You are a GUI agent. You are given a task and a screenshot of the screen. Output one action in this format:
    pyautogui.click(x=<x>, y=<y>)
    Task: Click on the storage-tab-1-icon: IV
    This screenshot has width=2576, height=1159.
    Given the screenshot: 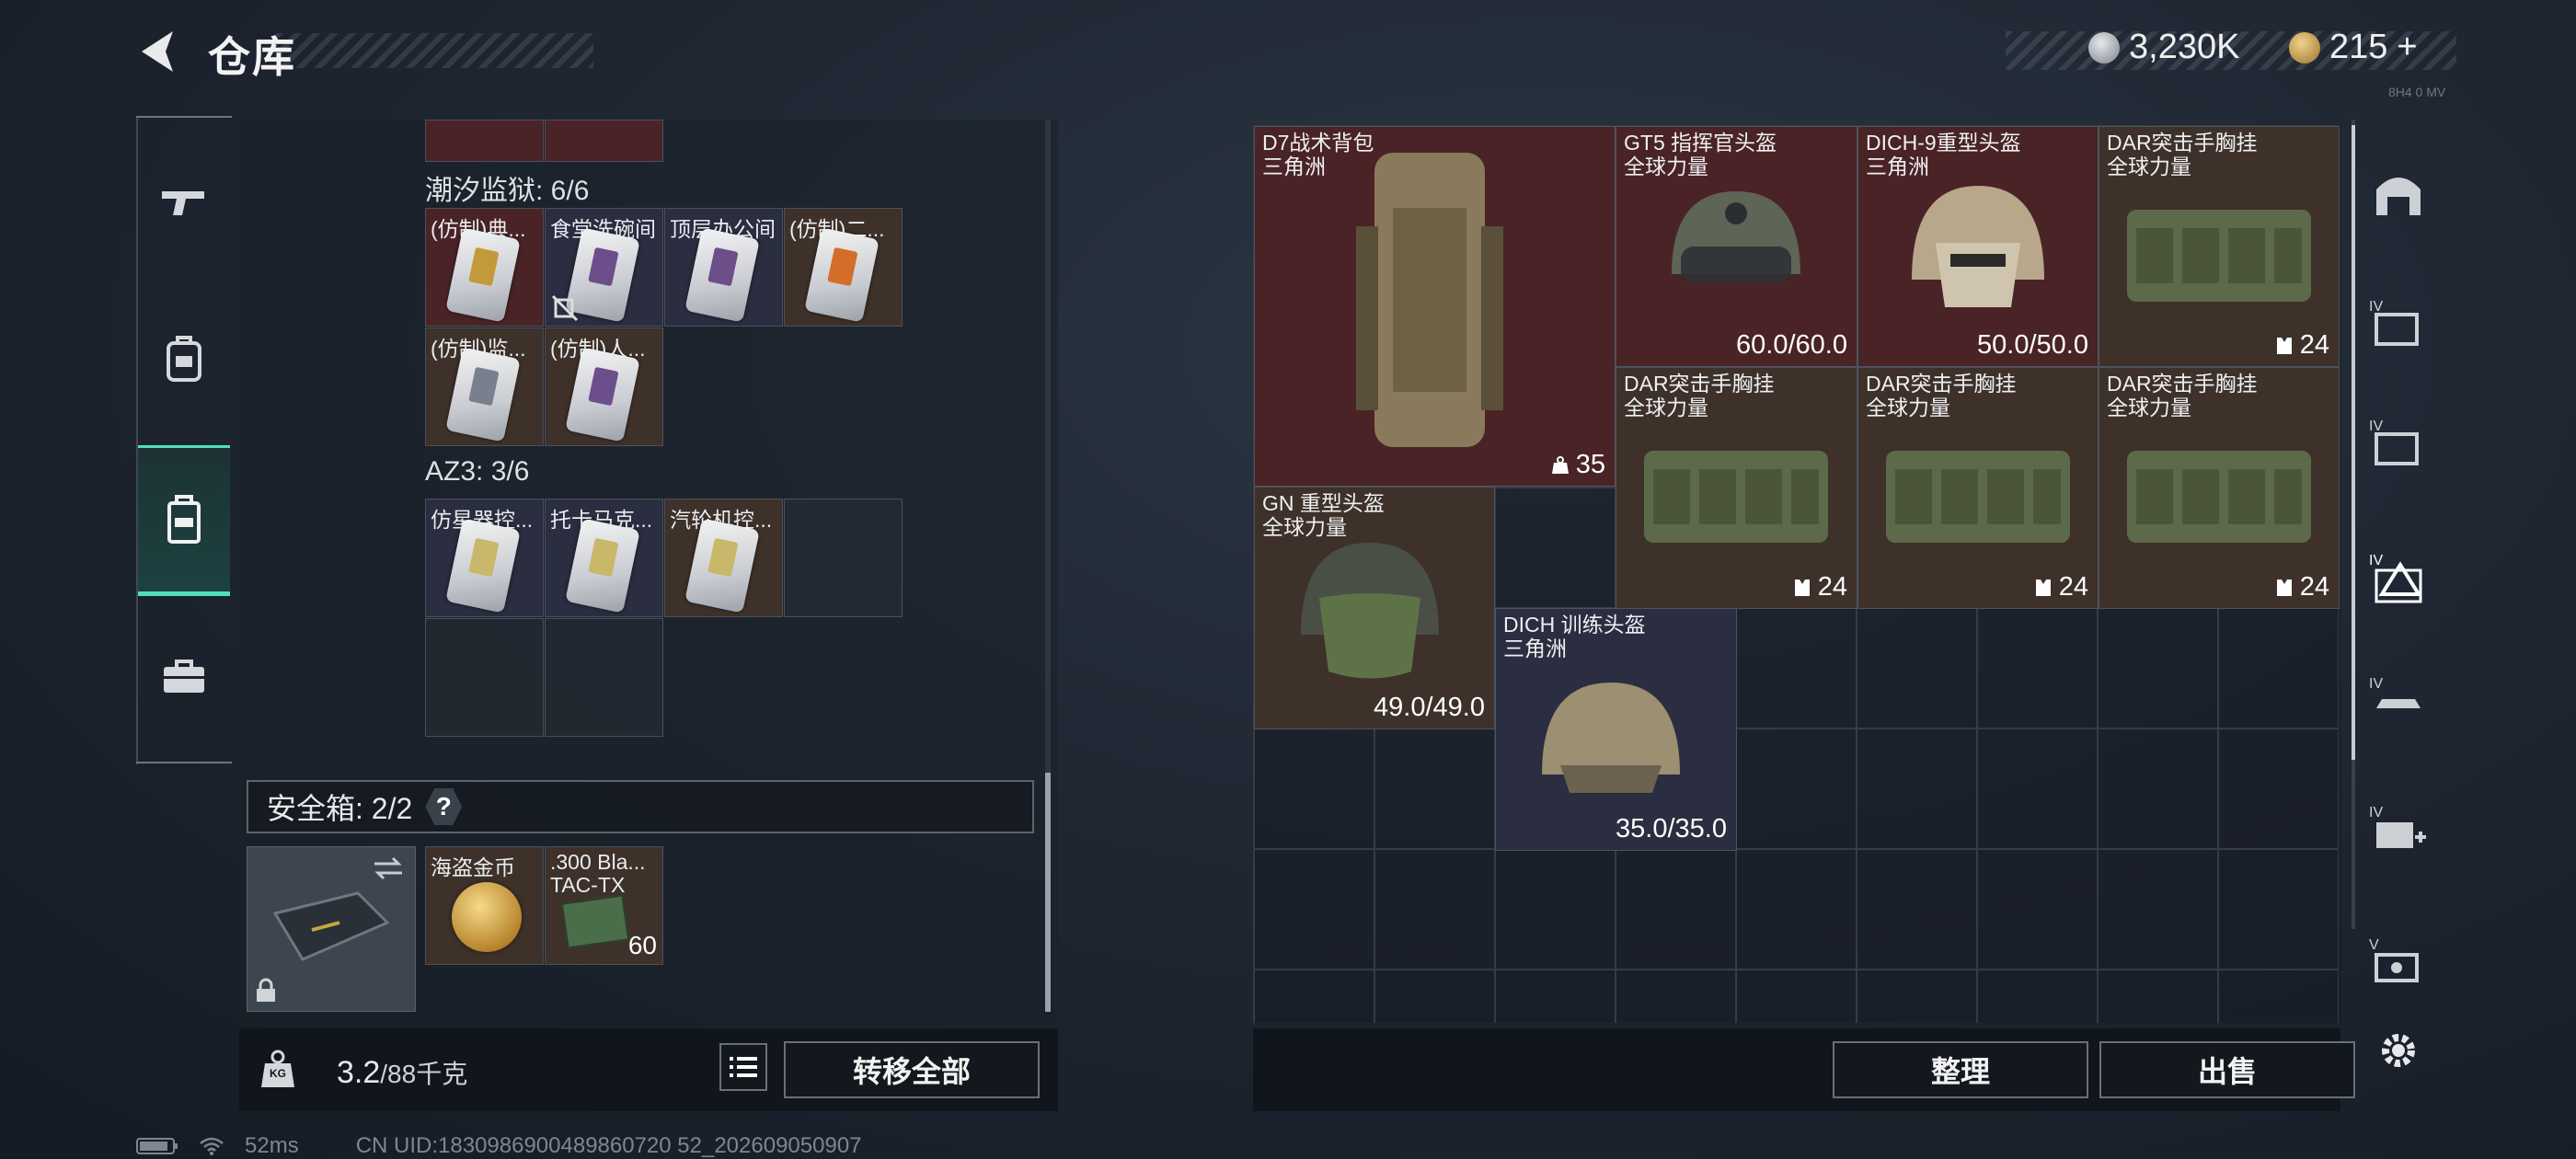 What is the action you would take?
    pyautogui.click(x=2398, y=322)
    